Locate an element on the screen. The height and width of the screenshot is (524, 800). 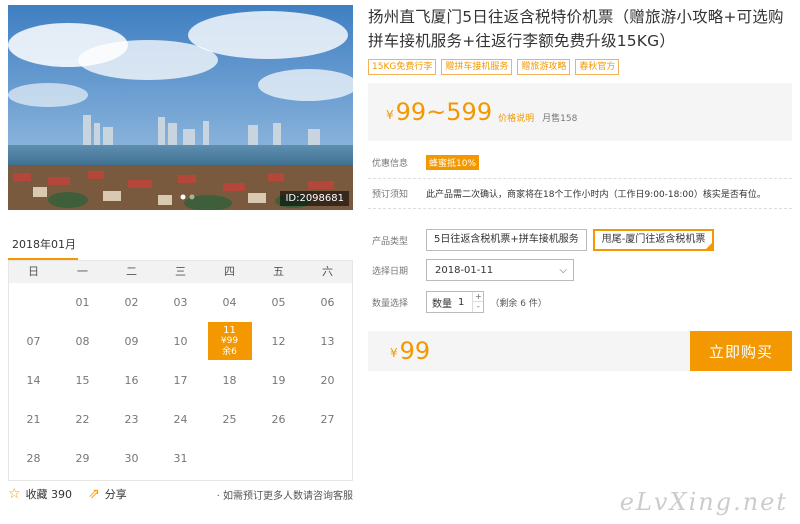
quantity-value: 1 is located at coordinates (461, 302).